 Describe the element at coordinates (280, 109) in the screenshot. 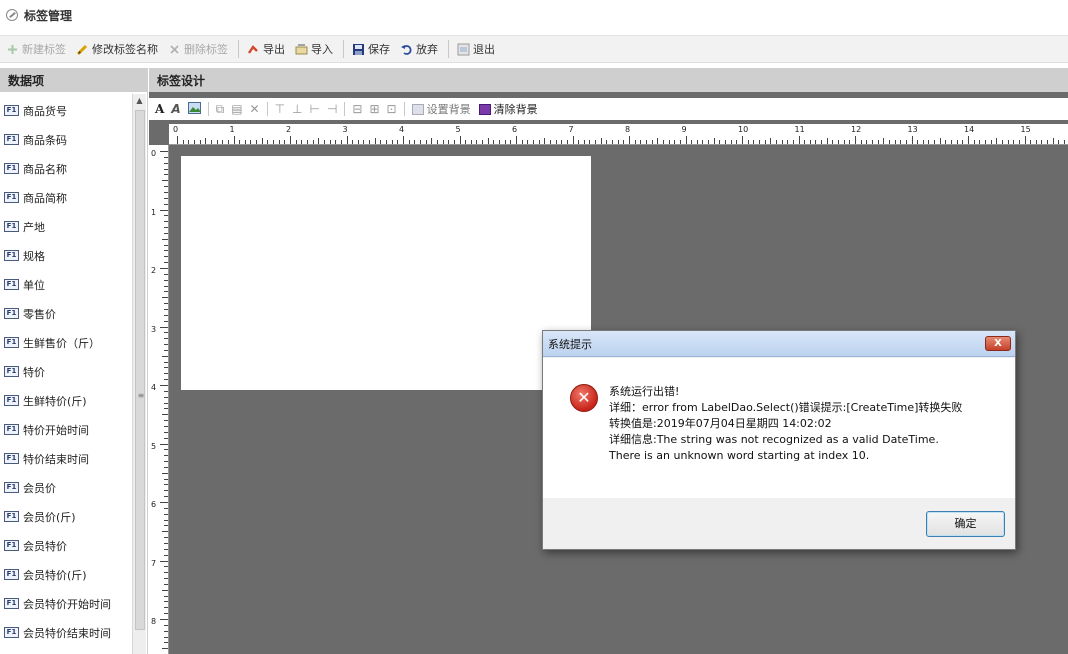

I see `align-top-icon: ⊤` at that location.